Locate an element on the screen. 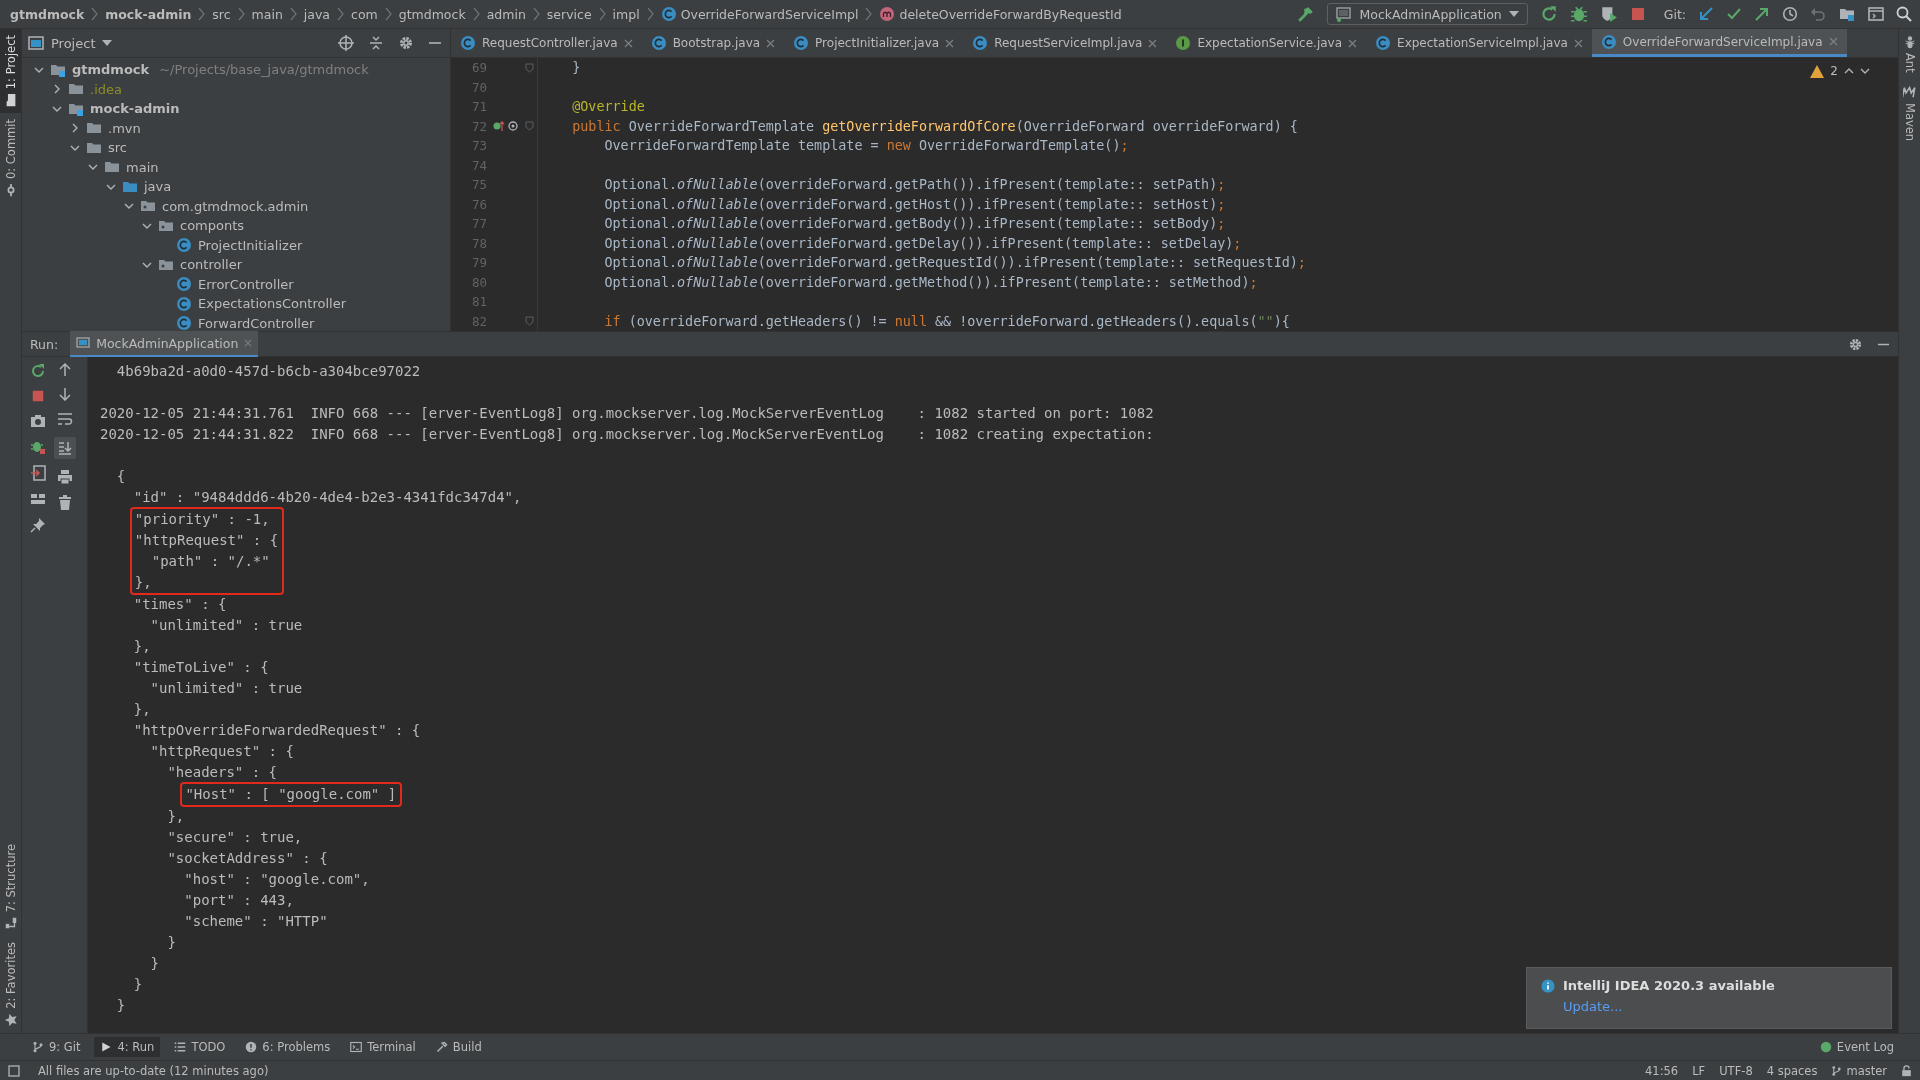 This screenshot has height=1080, width=1920. editor-tab: Bootstrap.java is located at coordinates (713, 43).